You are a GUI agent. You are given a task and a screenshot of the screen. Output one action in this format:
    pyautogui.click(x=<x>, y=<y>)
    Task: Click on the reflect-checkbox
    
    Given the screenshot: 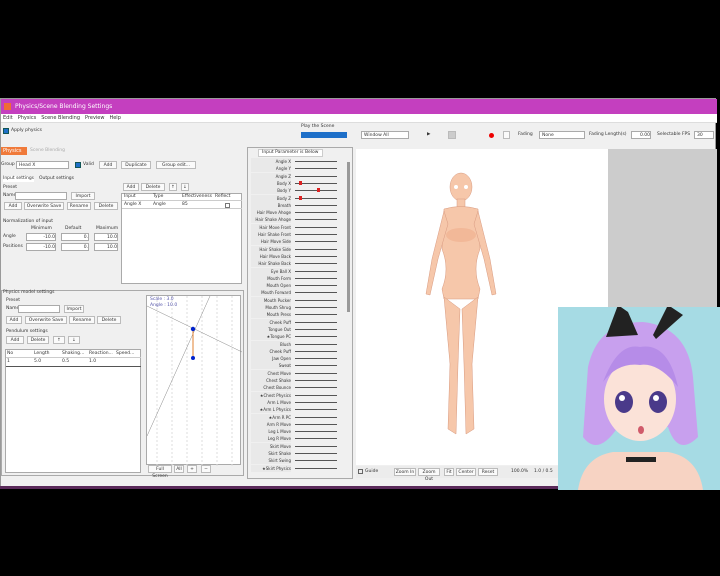 What is the action you would take?
    pyautogui.click(x=227, y=205)
    